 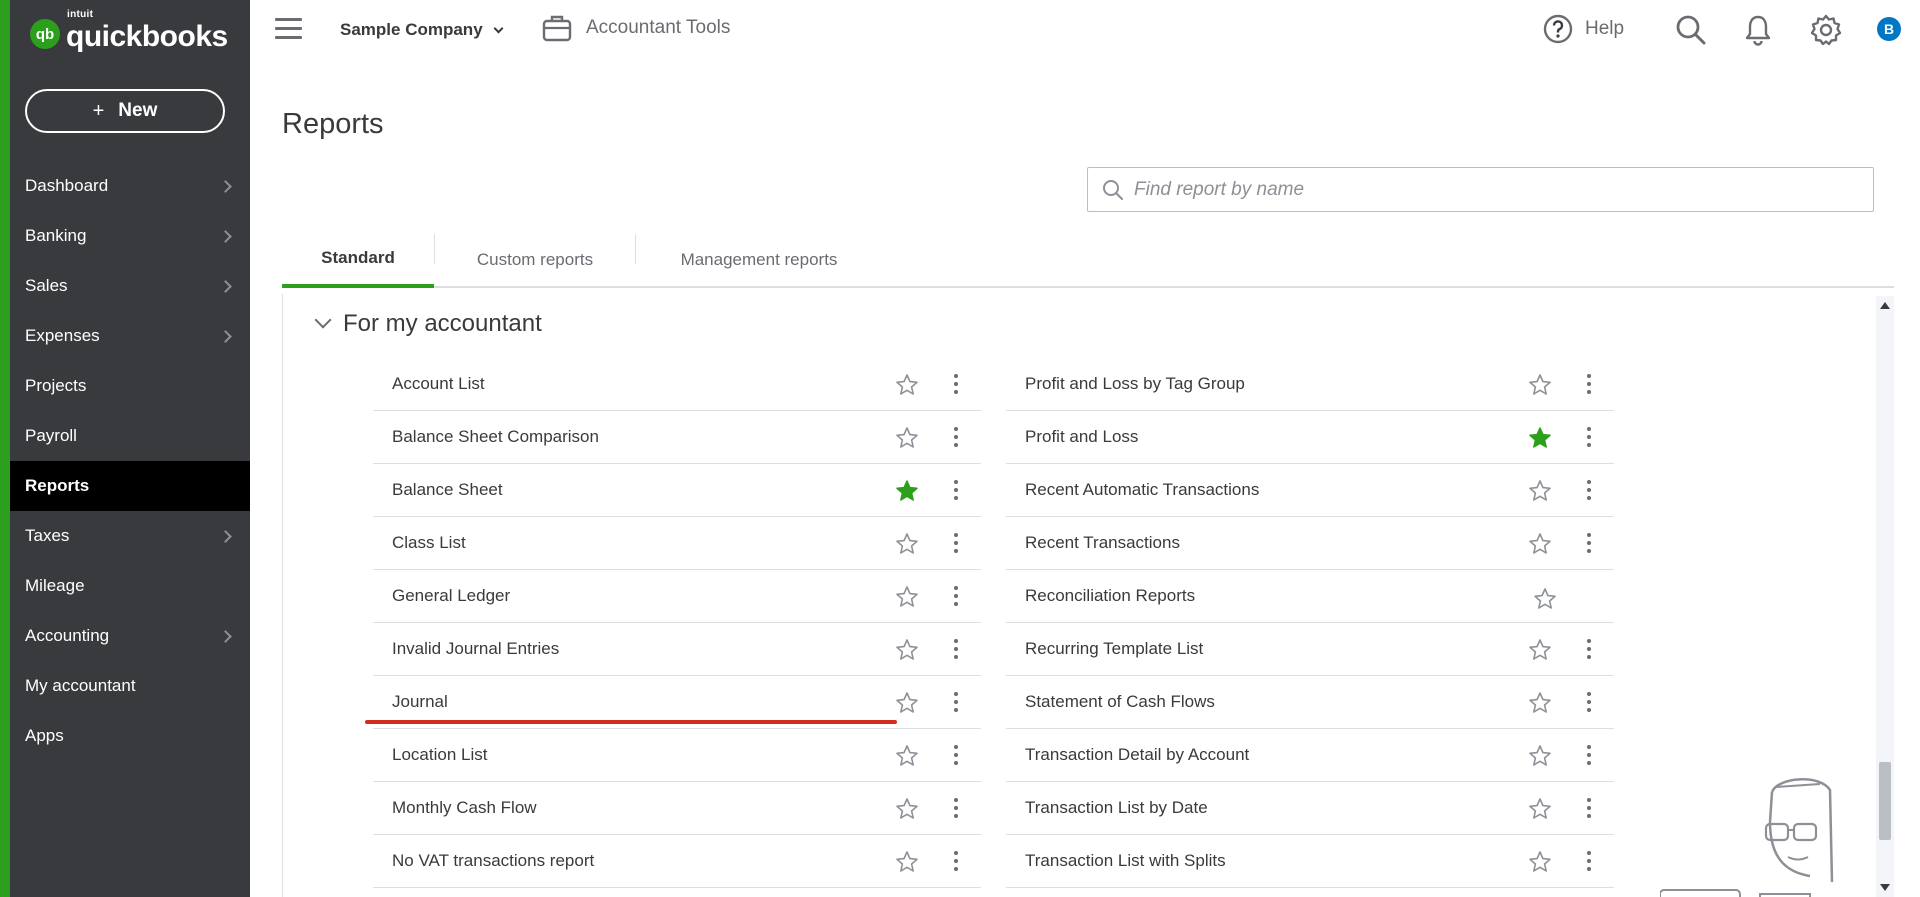 What do you see at coordinates (1319, 490) in the screenshot?
I see `report-link: Recent Automatic Transactions` at bounding box center [1319, 490].